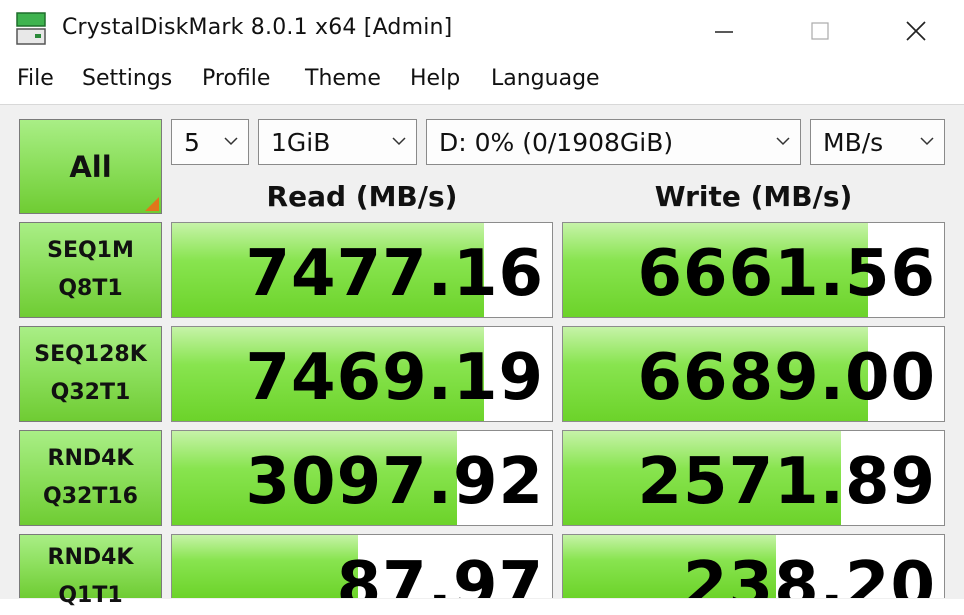 This screenshot has height=615, width=964. Describe the element at coordinates (337, 142) in the screenshot. I see `size-select: 1GiB` at that location.